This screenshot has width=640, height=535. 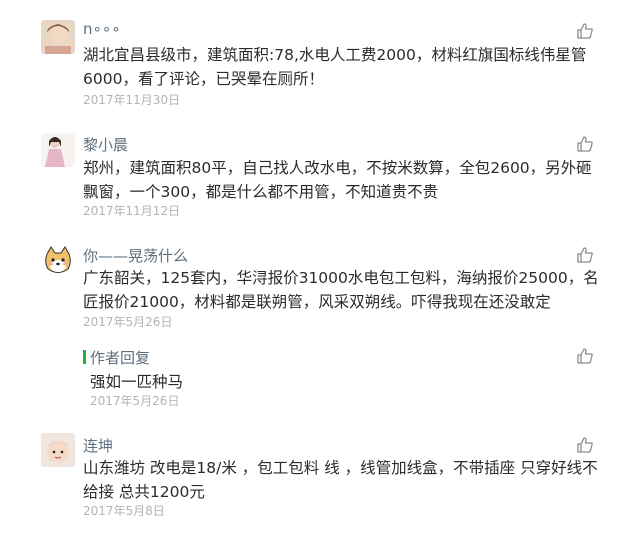 What do you see at coordinates (58, 450) in the screenshot?
I see `avatar-photo-baby-icon` at bounding box center [58, 450].